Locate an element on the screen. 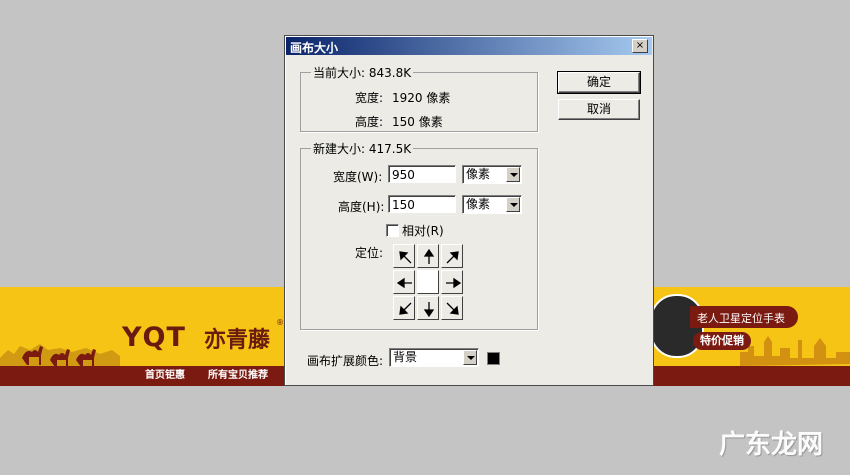 The image size is (850, 475). anchor-top-right is located at coordinates (452, 256).